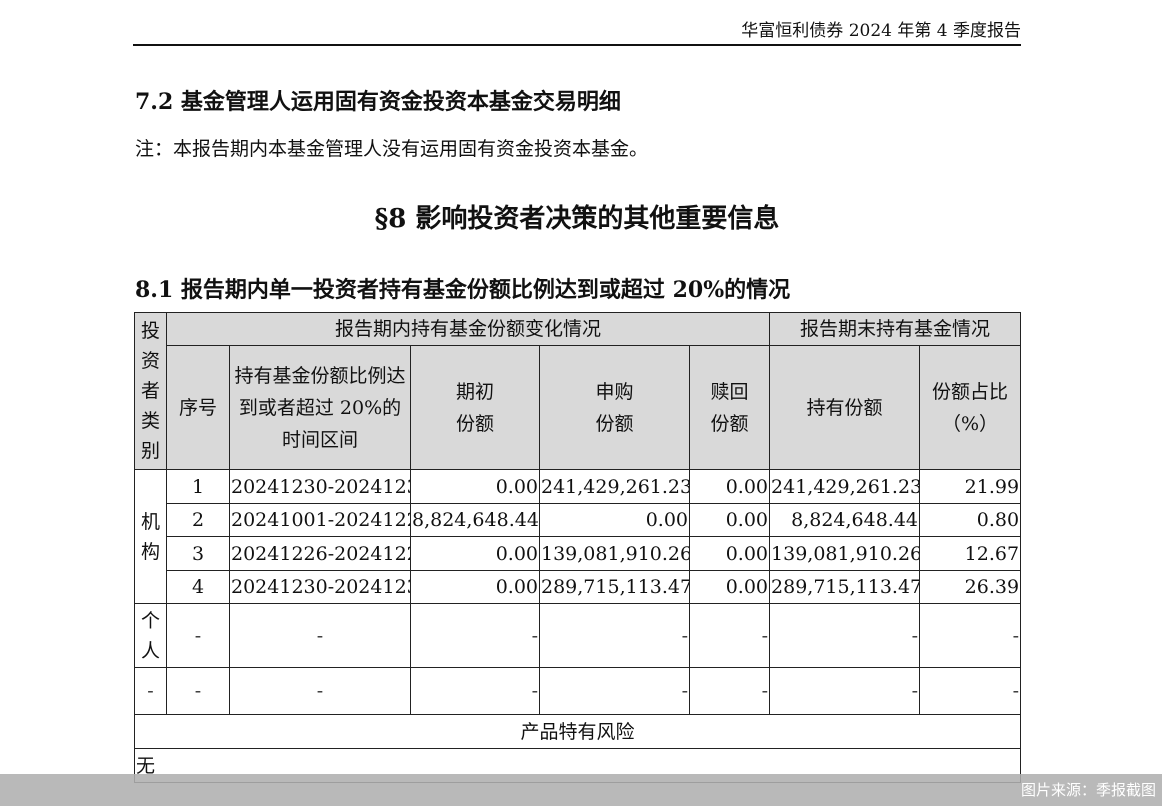 This screenshot has height=806, width=1162. Describe the element at coordinates (845, 520) in the screenshot. I see `row-holding: 8,824,648.44` at that location.